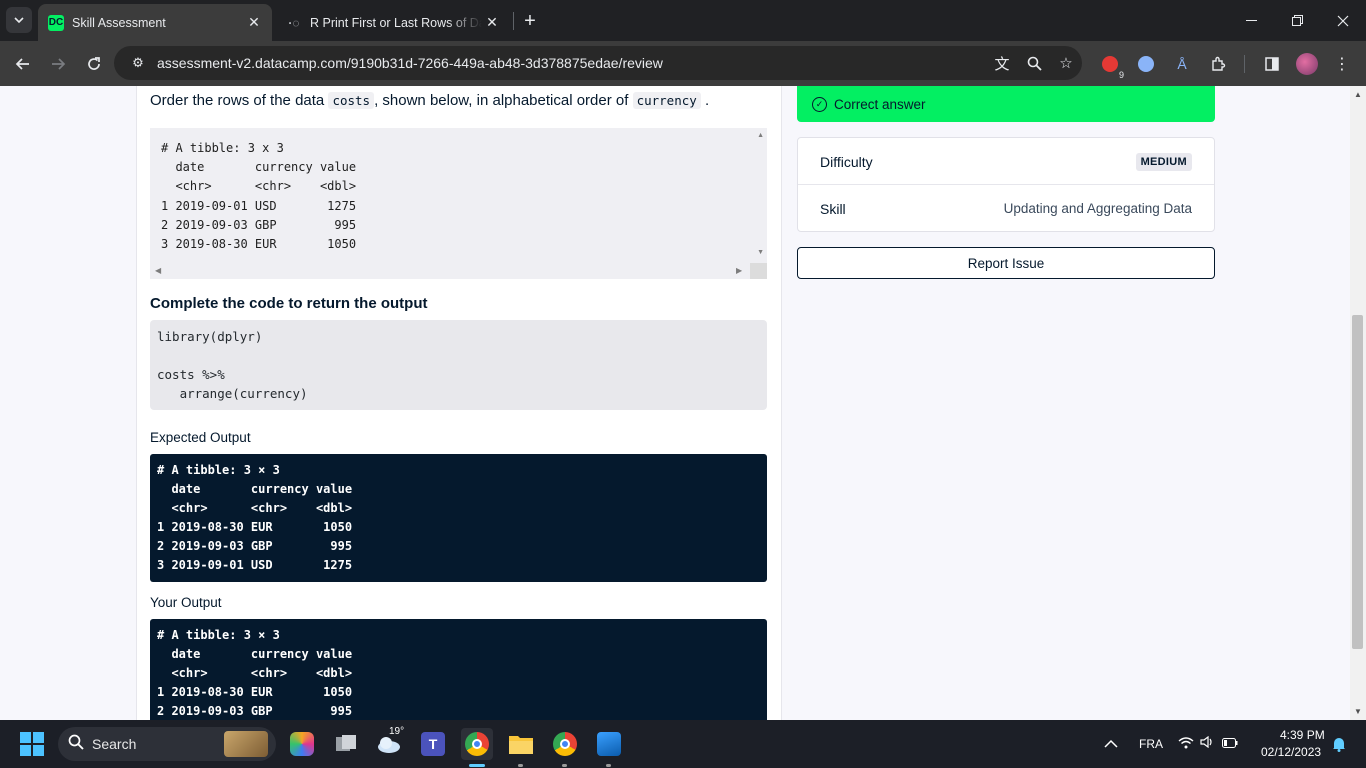 The image size is (1366, 768). Describe the element at coordinates (1186, 744) in the screenshot. I see `wifi-icon` at that location.